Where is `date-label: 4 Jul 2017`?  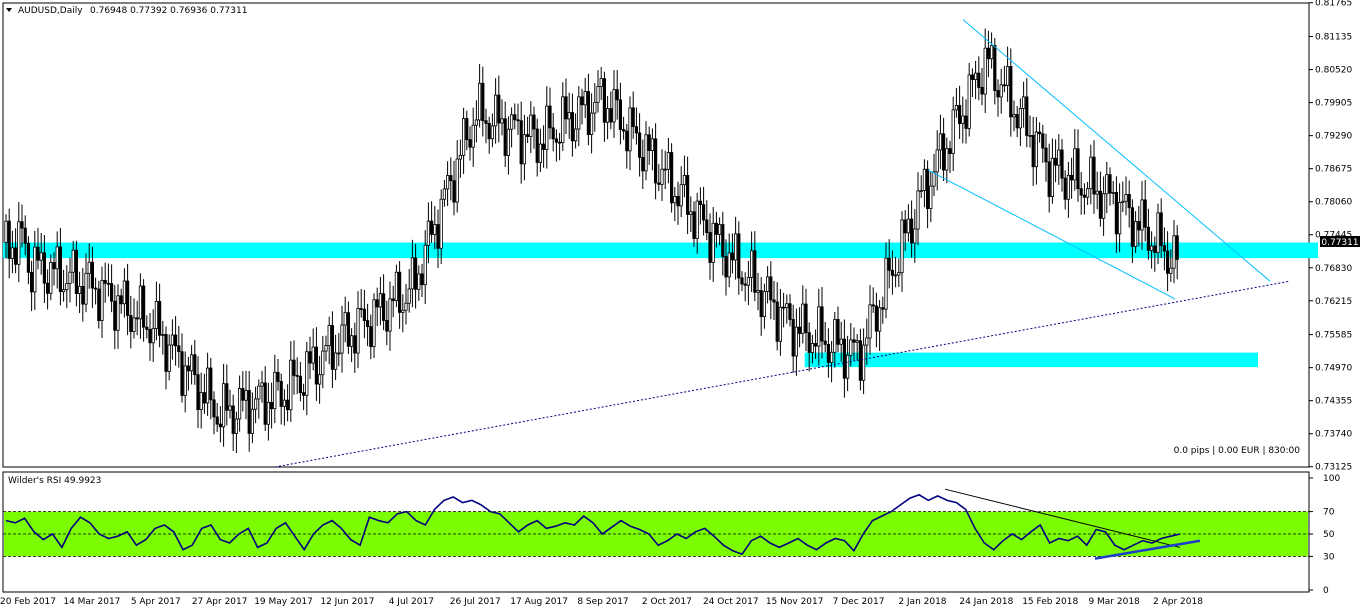
date-label: 4 Jul 2017 is located at coordinates (411, 602).